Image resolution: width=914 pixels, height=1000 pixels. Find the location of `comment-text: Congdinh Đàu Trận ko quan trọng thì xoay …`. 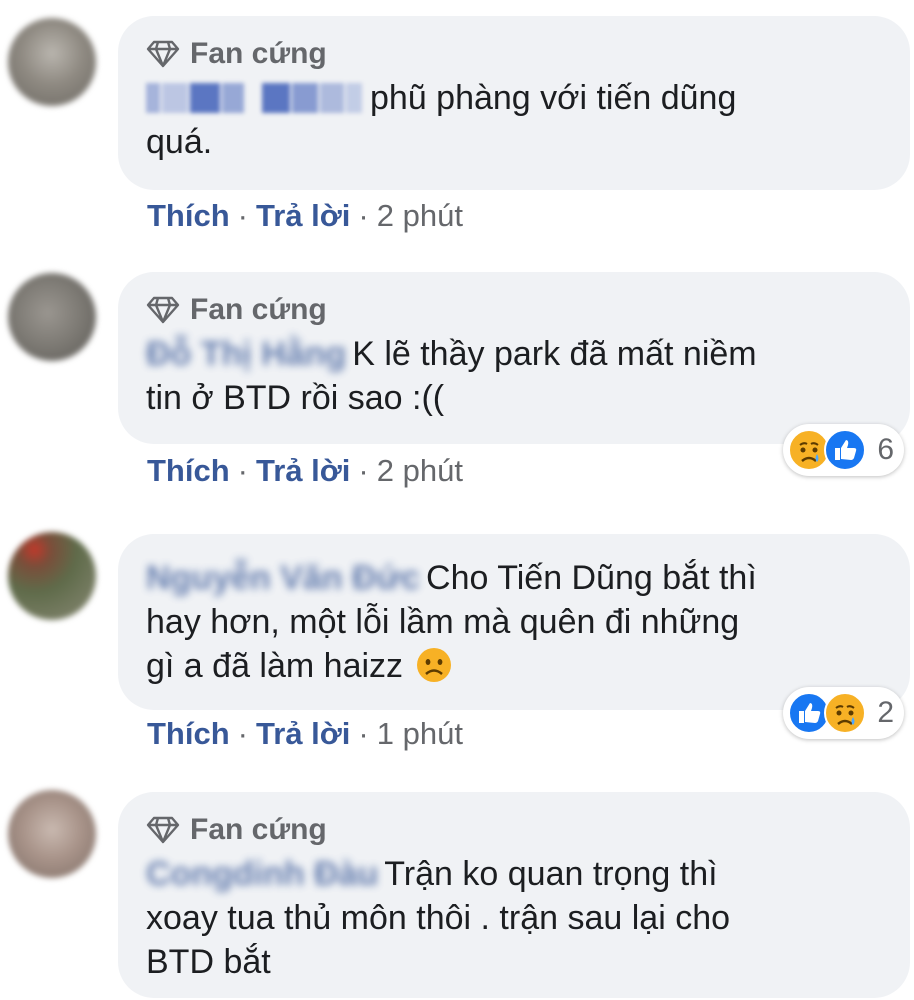

comment-text: Congdinh Đàu Trận ko quan trọng thì xoay … is located at coordinates (514, 918).